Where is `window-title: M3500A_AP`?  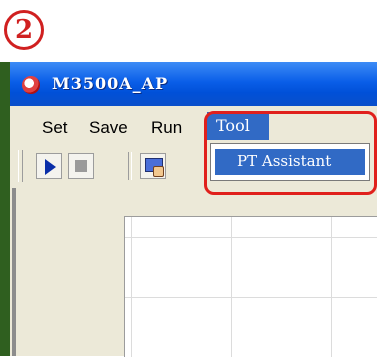
window-title: M3500A_AP is located at coordinates (110, 83).